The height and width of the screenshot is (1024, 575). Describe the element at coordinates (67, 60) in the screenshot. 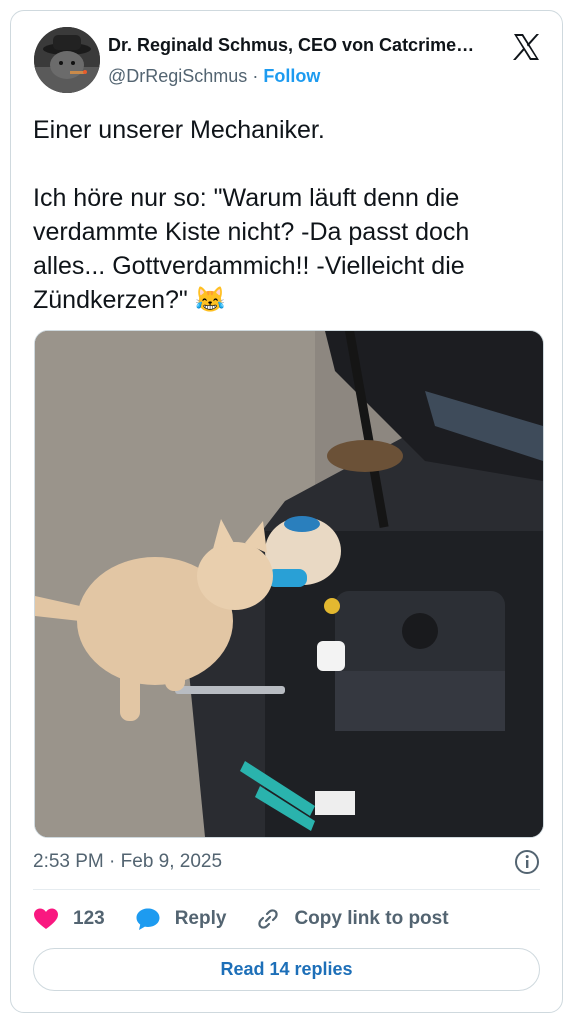

I see `avatar` at that location.